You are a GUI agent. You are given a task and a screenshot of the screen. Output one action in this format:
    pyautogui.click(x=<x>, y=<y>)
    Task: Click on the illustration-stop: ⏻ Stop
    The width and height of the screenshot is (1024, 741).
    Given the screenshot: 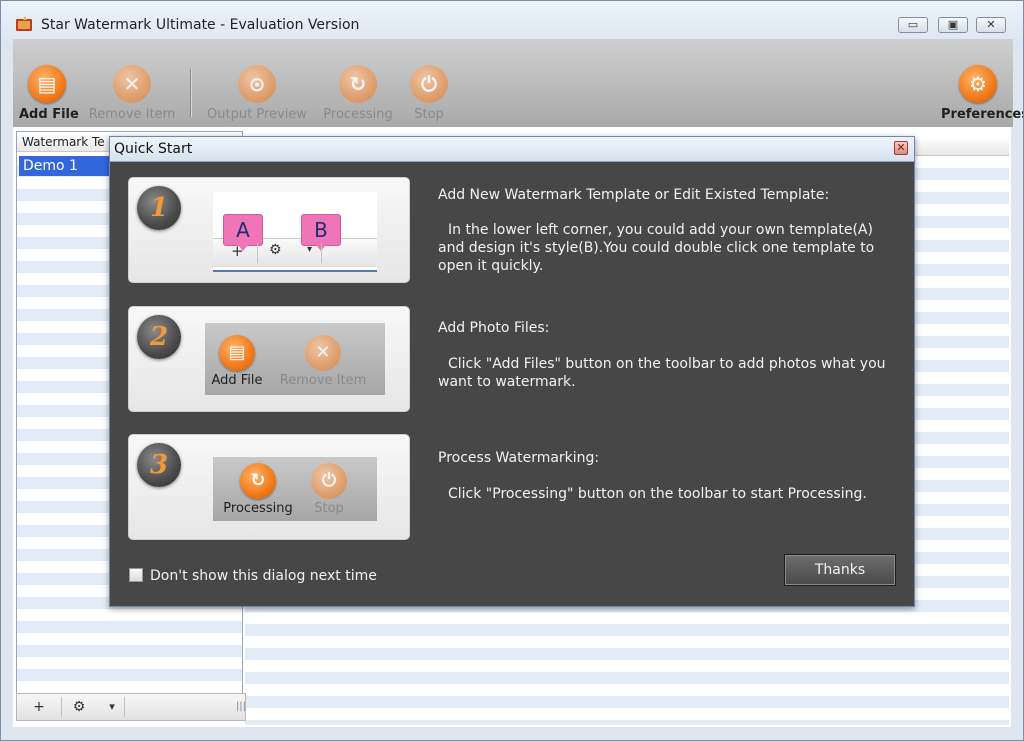 What is the action you would take?
    pyautogui.click(x=329, y=489)
    